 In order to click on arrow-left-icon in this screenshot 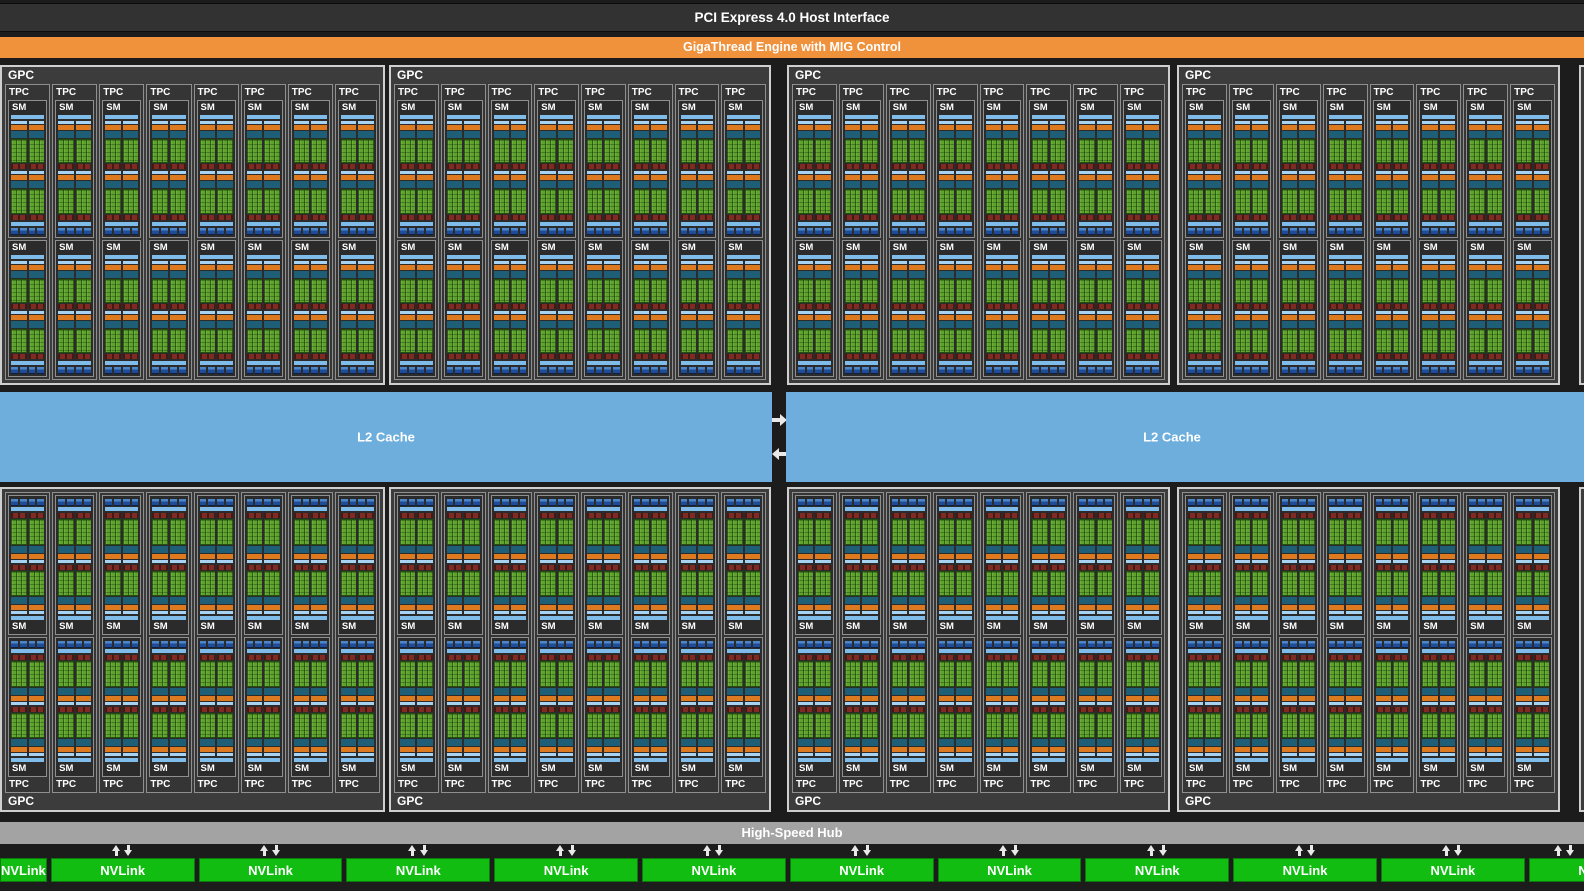, I will do `click(779, 454)`.